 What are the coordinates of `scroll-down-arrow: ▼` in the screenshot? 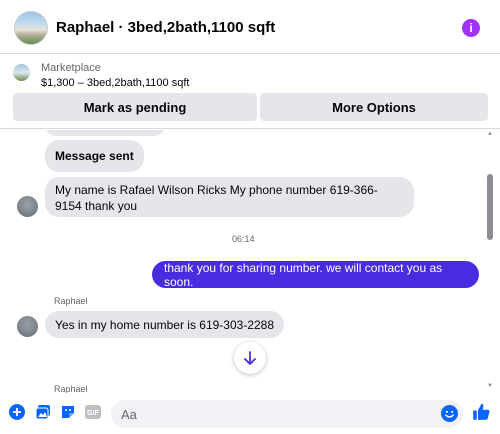 It's located at (490, 386).